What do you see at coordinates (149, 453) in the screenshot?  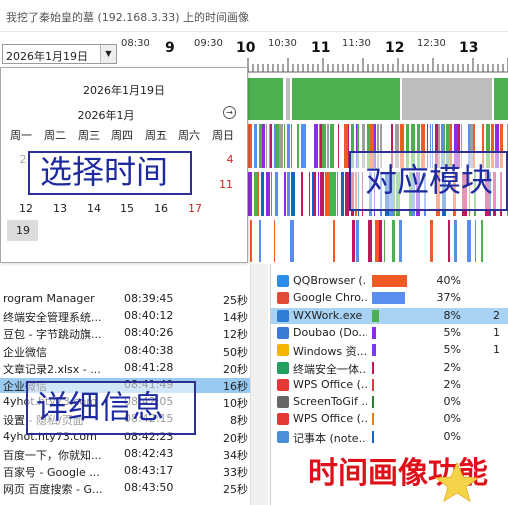 I see `row-start-time: 08:42:43` at bounding box center [149, 453].